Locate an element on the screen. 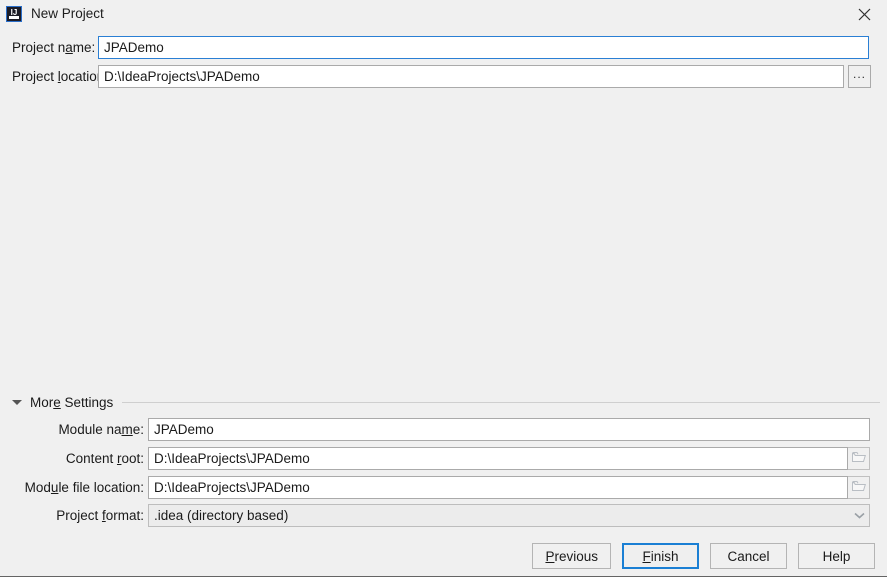  module-file-location-label: Module file location: is located at coordinates (84, 487).